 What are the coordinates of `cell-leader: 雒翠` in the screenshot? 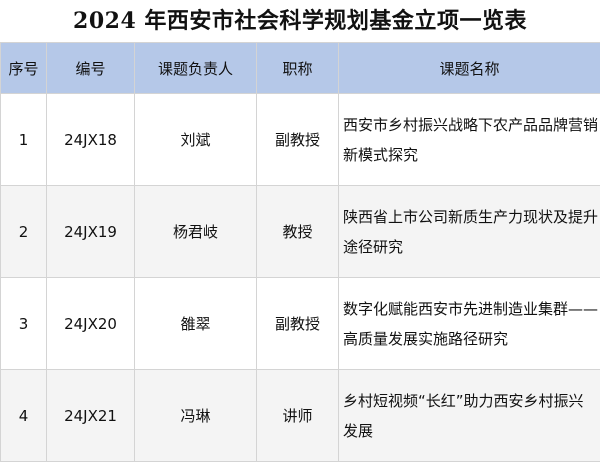 It's located at (196, 324).